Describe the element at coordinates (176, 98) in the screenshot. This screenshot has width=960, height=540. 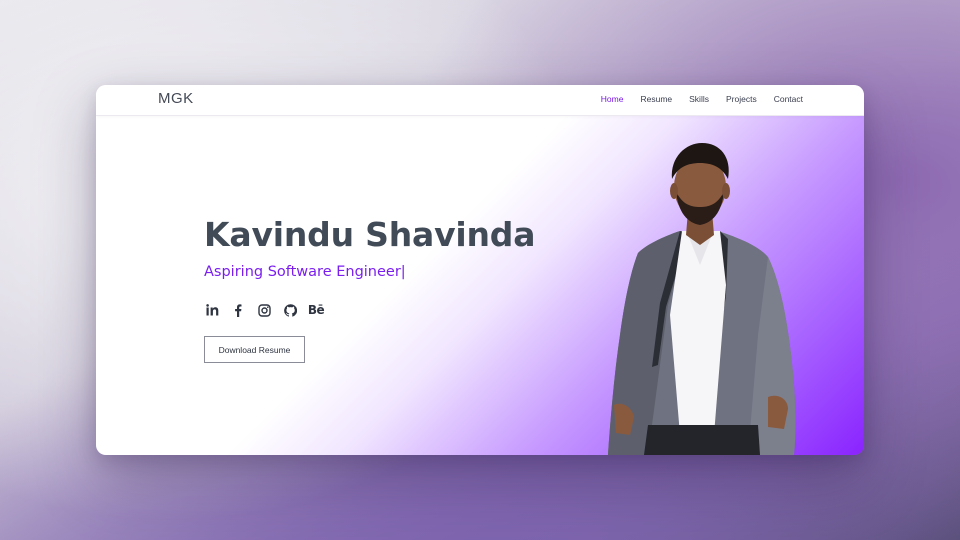
I see `brand-logo: MGK` at that location.